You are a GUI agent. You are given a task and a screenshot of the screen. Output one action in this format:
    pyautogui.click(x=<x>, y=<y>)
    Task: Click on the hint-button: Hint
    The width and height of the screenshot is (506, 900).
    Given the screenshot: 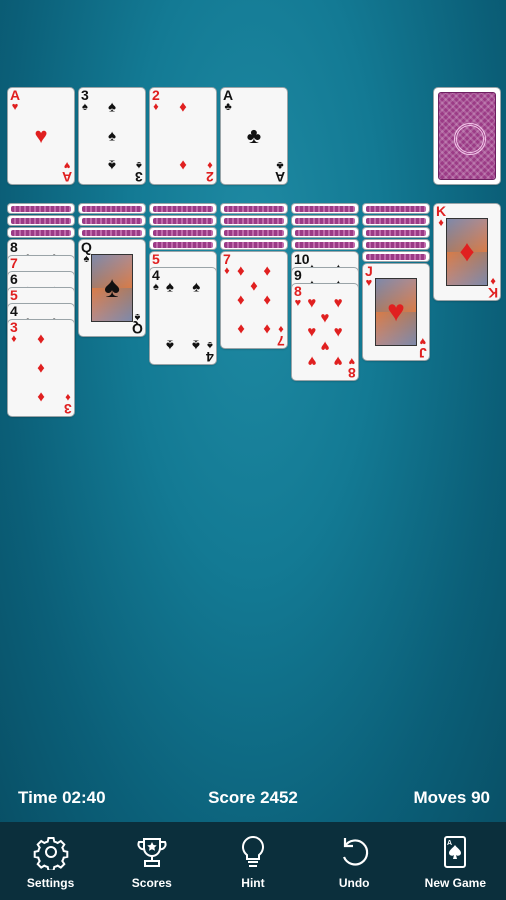 What is the action you would take?
    pyautogui.click(x=253, y=861)
    